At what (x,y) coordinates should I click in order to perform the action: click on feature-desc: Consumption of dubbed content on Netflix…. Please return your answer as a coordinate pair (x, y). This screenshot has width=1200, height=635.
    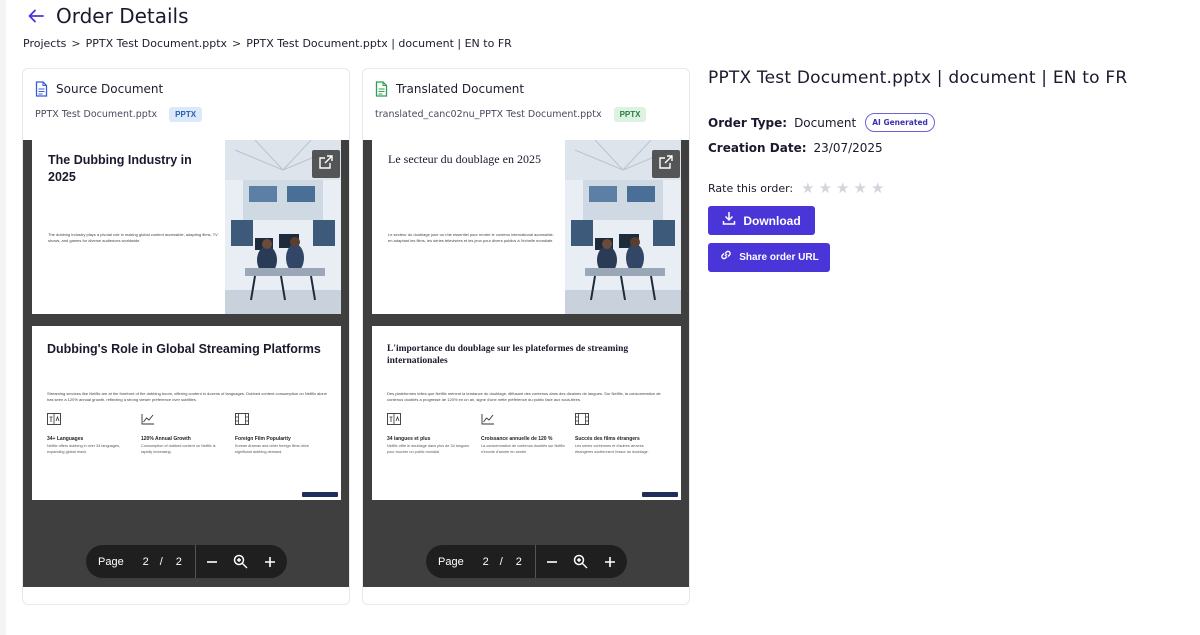
    Looking at the image, I should click on (178, 449).